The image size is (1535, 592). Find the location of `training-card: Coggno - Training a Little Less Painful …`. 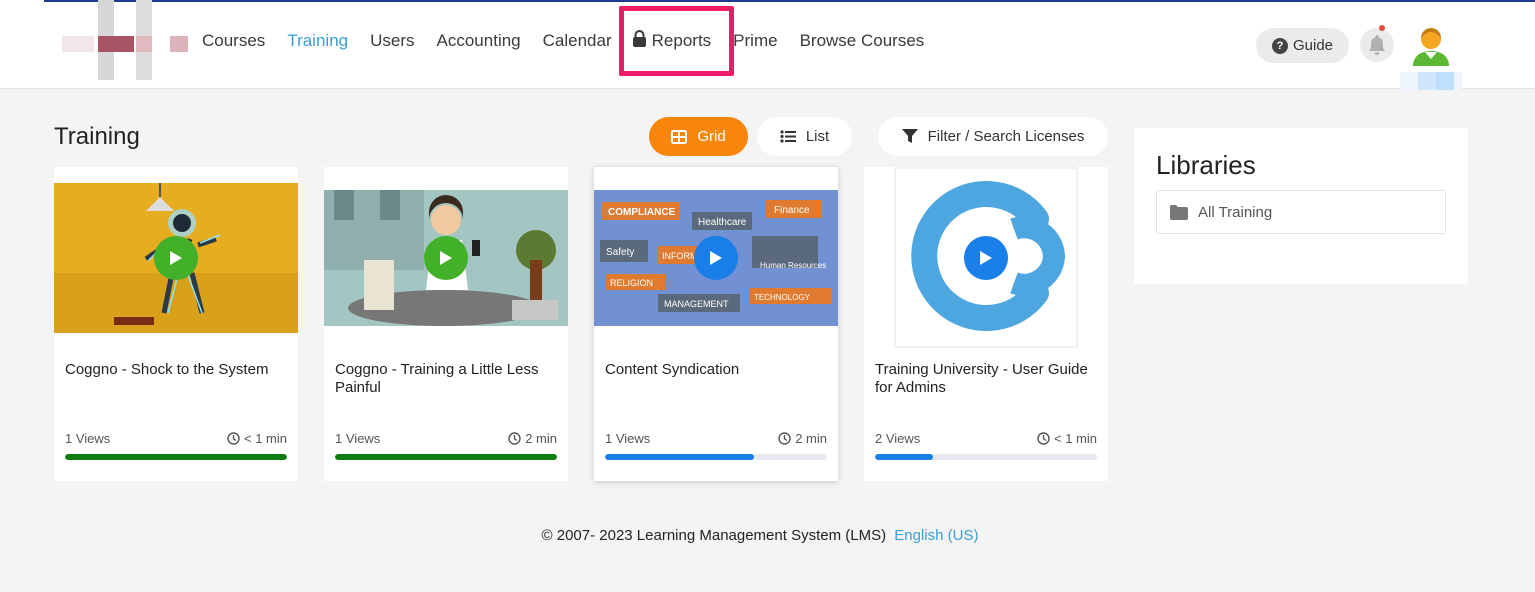

training-card: Coggno - Training a Little Less Painful … is located at coordinates (446, 324).